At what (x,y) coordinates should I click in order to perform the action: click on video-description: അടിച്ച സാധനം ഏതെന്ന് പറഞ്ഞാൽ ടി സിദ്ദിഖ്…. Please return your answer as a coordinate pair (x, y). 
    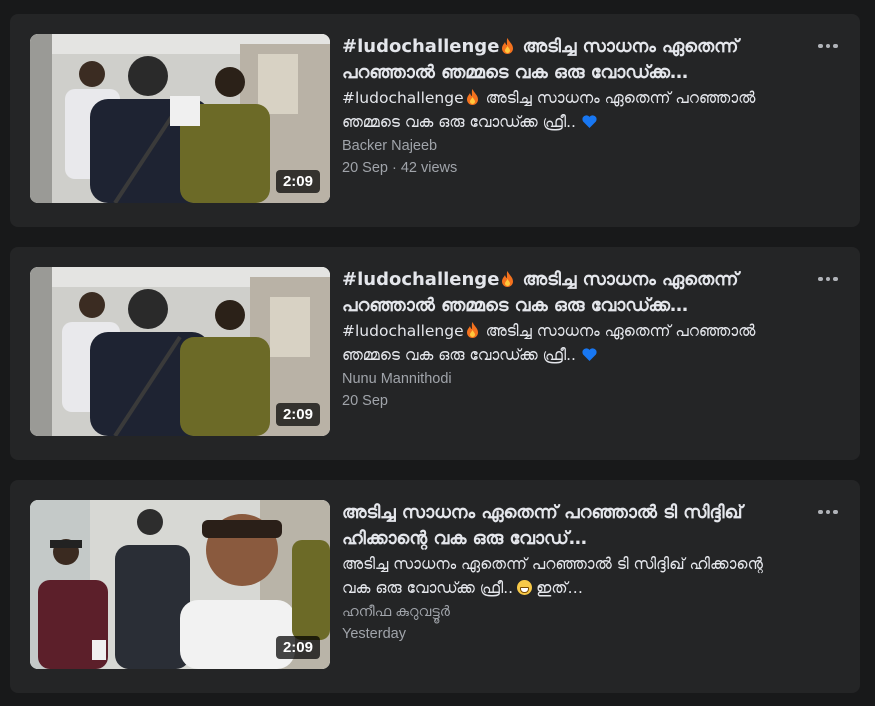
    Looking at the image, I should click on (567, 576).